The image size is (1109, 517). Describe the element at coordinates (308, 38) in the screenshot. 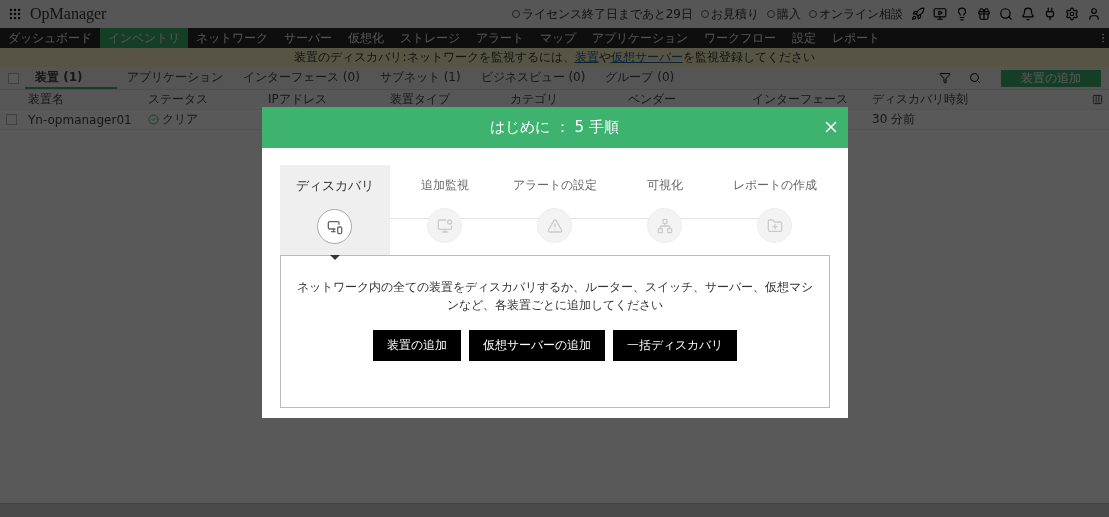

I see `nav-tab: サーバー` at that location.